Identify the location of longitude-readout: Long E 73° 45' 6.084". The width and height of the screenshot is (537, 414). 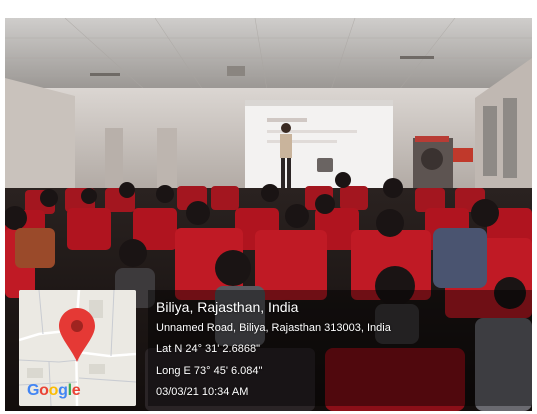
(209, 371).